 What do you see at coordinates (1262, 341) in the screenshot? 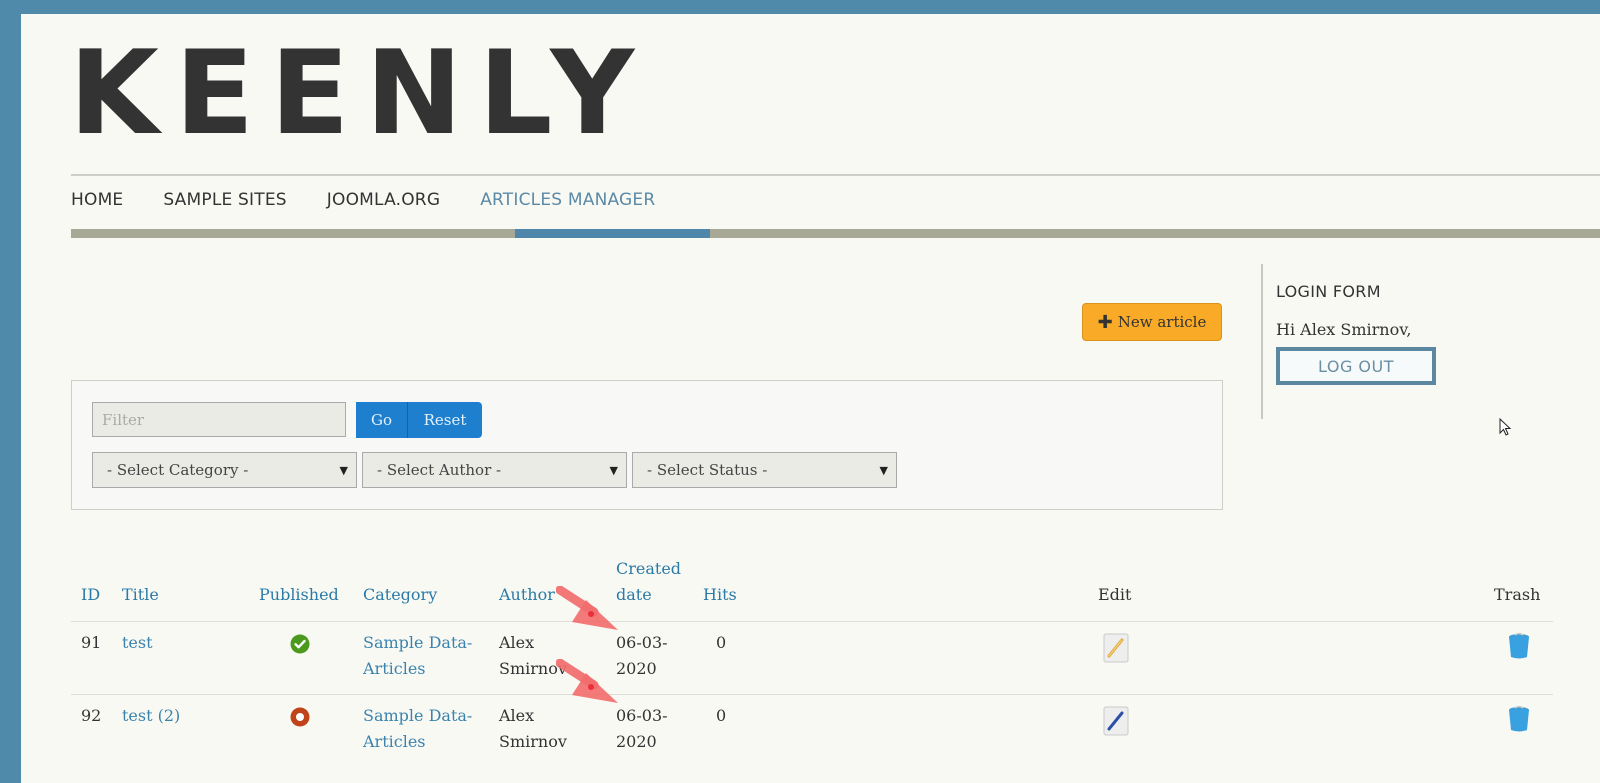
I see `sidebar-divider` at bounding box center [1262, 341].